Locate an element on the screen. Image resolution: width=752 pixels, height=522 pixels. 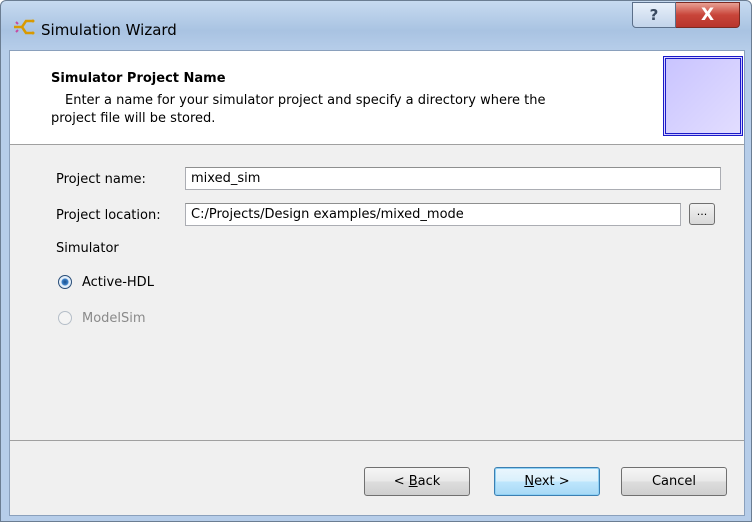
project-name-input: mixed_sim is located at coordinates (453, 178).